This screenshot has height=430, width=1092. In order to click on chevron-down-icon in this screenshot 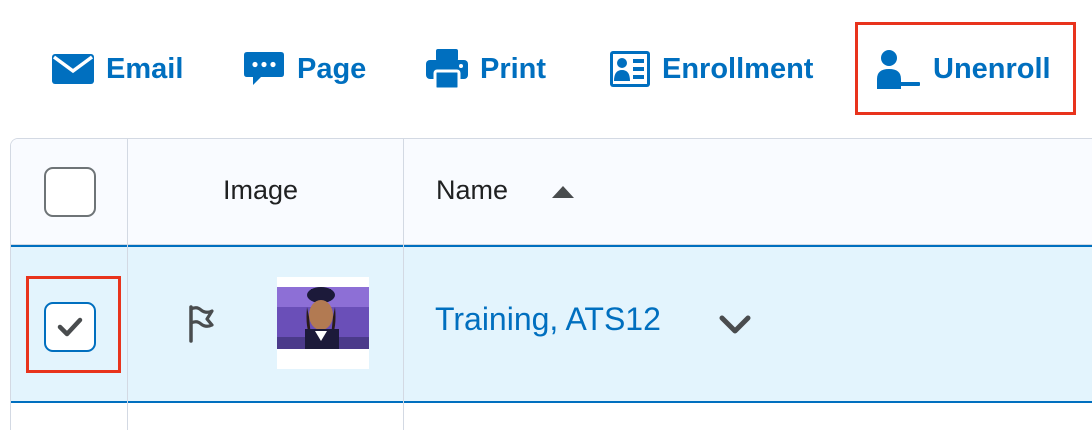, I will do `click(735, 327)`.